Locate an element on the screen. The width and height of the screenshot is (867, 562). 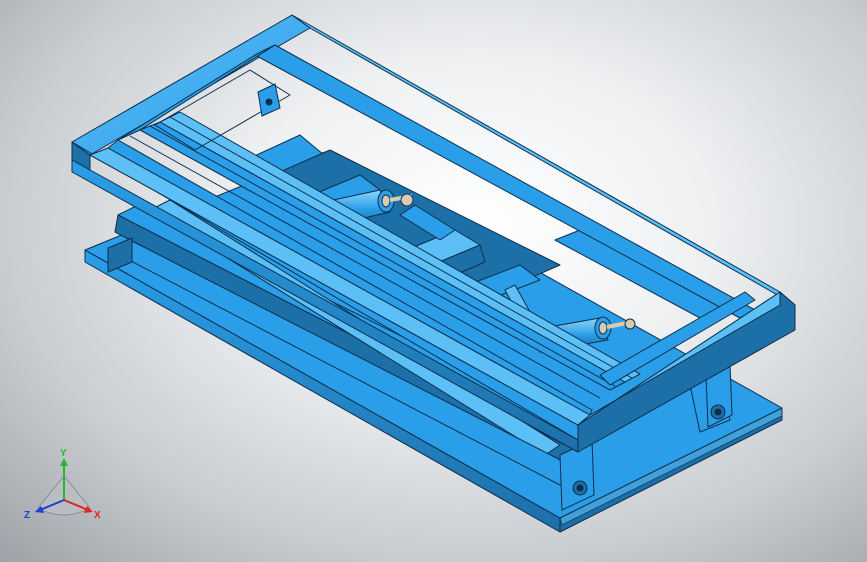
top-mount-lug is located at coordinates (269, 100).